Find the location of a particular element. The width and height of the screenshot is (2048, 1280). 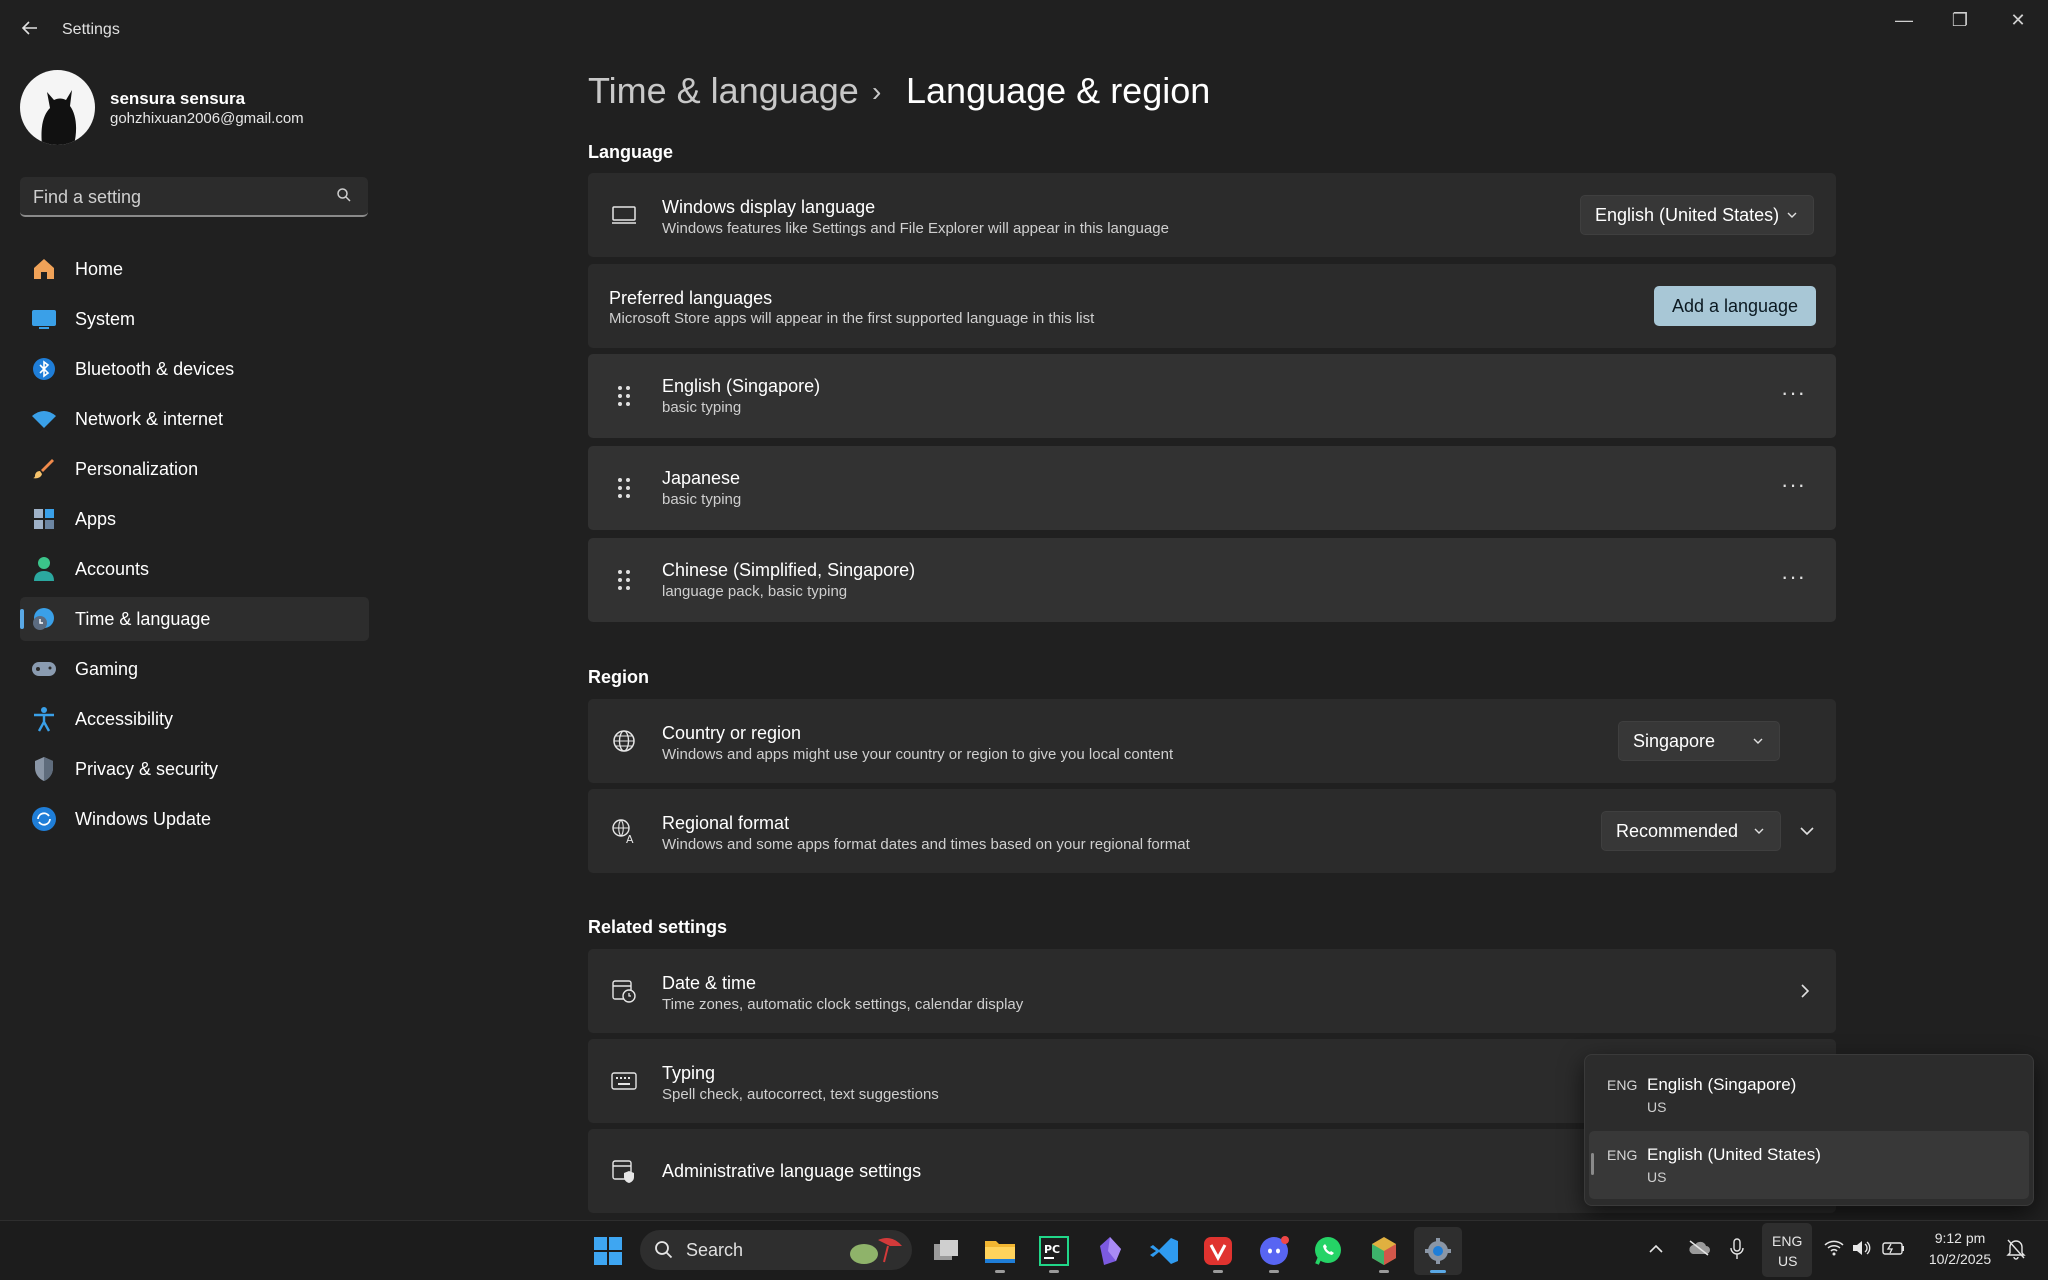

accessibility-icon is located at coordinates (44, 719).